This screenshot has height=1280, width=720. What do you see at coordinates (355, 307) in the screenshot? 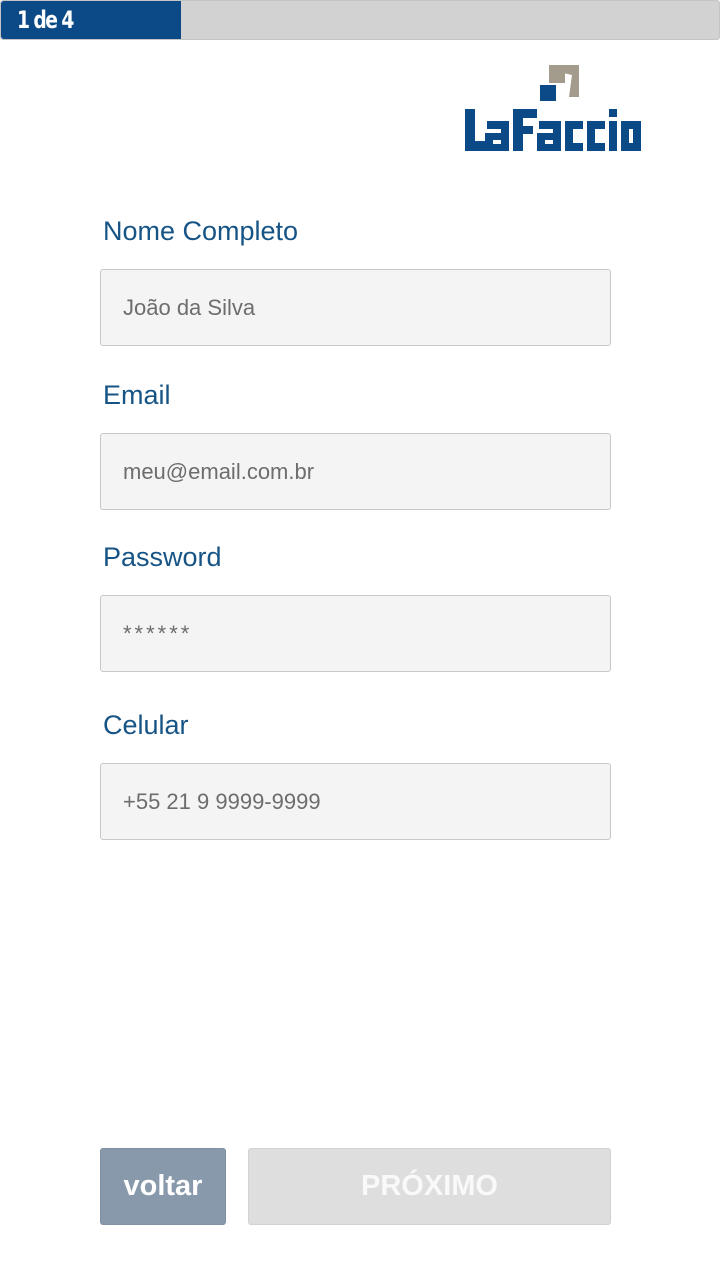
I see `full-name-input` at bounding box center [355, 307].